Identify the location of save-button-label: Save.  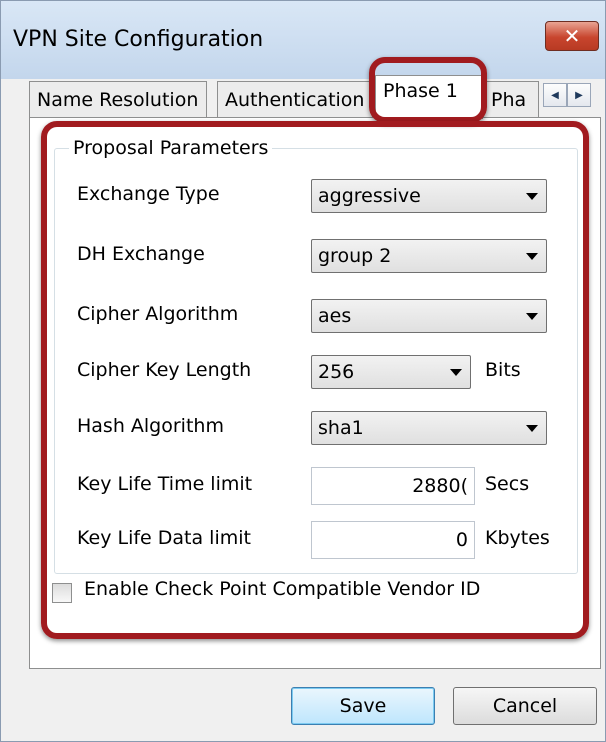
(363, 706).